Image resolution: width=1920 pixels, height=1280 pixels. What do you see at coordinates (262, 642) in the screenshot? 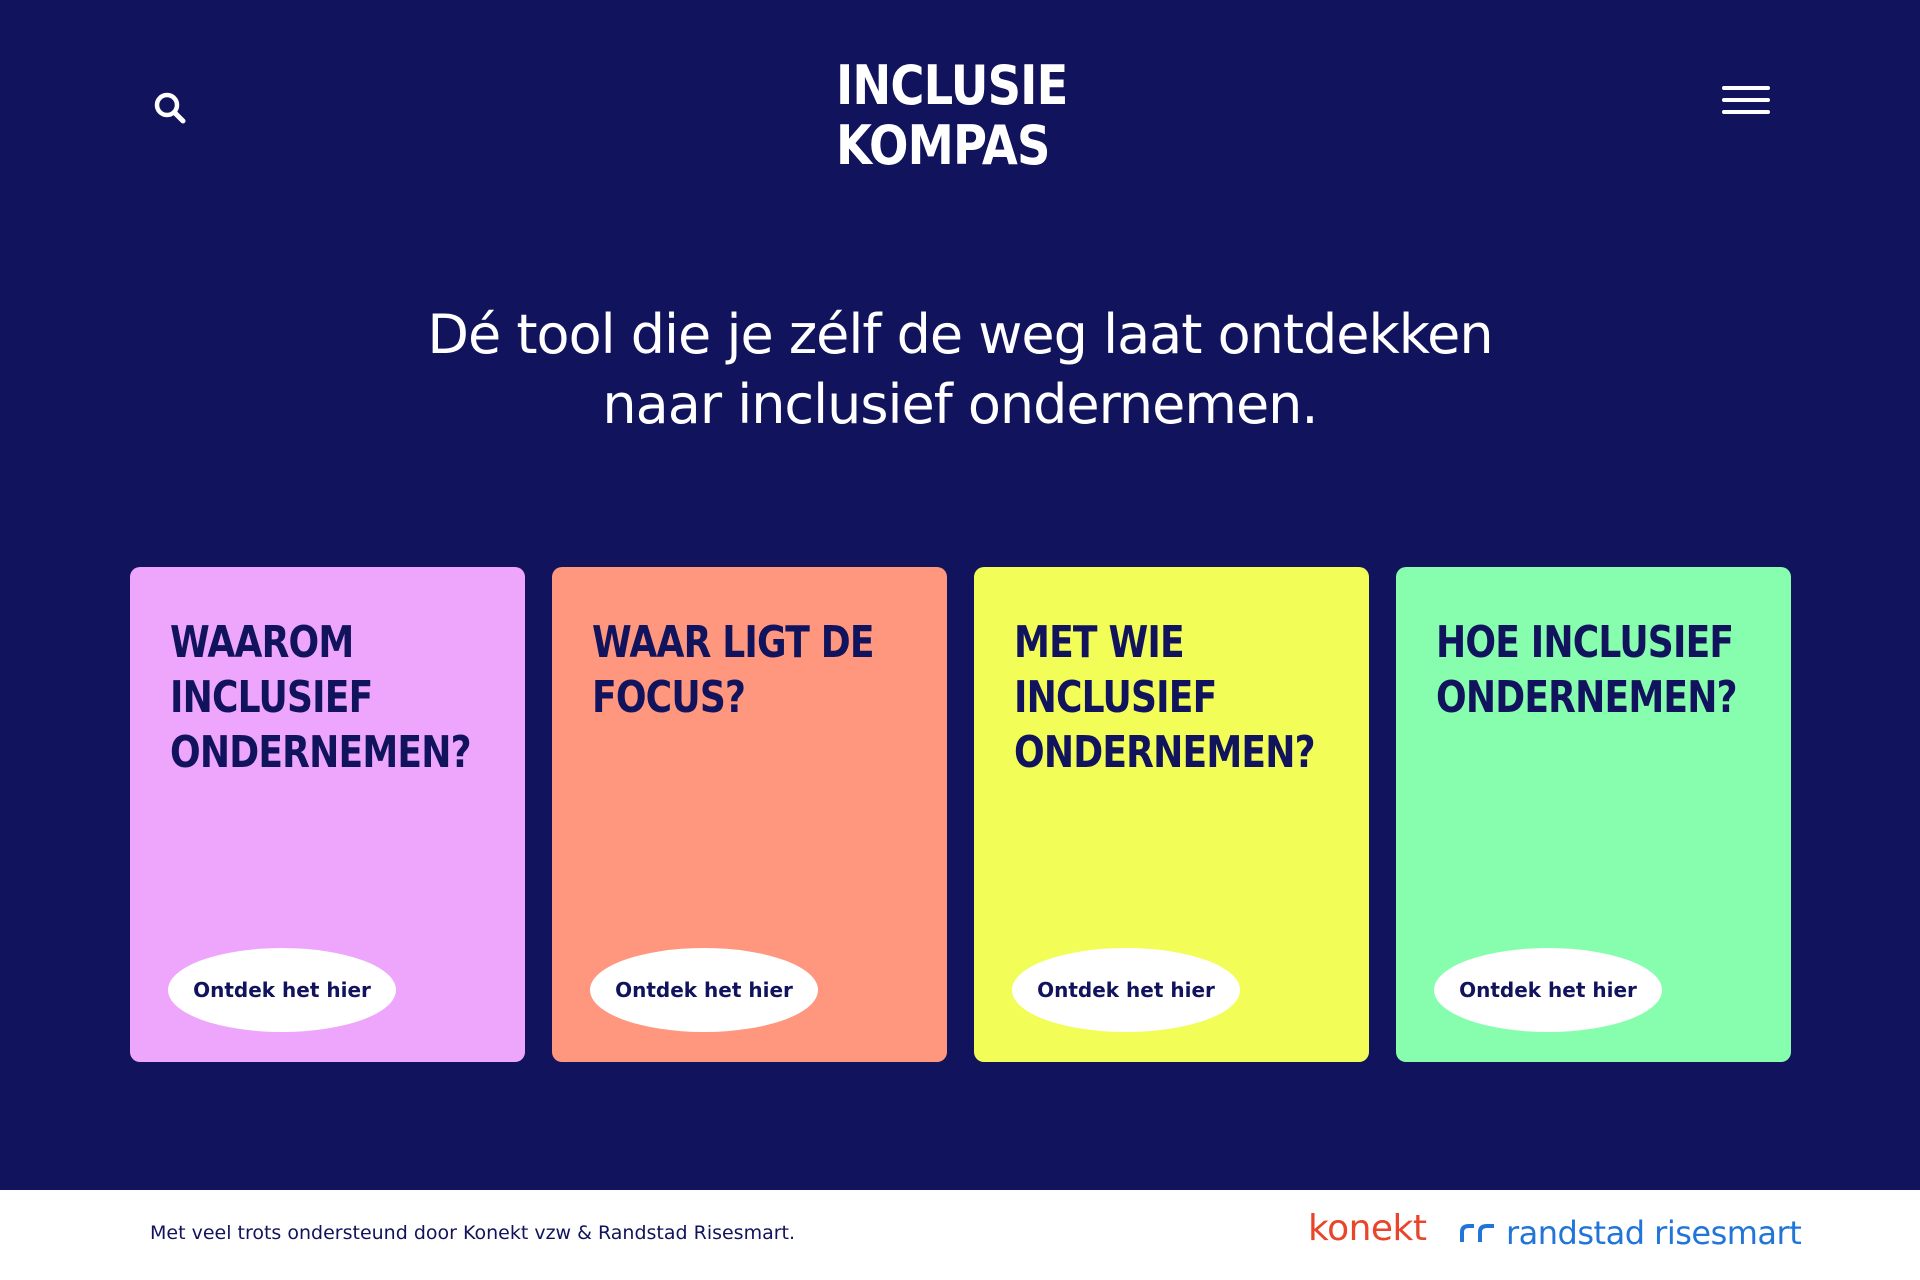
I see `card-title-line: WAAROM` at bounding box center [262, 642].